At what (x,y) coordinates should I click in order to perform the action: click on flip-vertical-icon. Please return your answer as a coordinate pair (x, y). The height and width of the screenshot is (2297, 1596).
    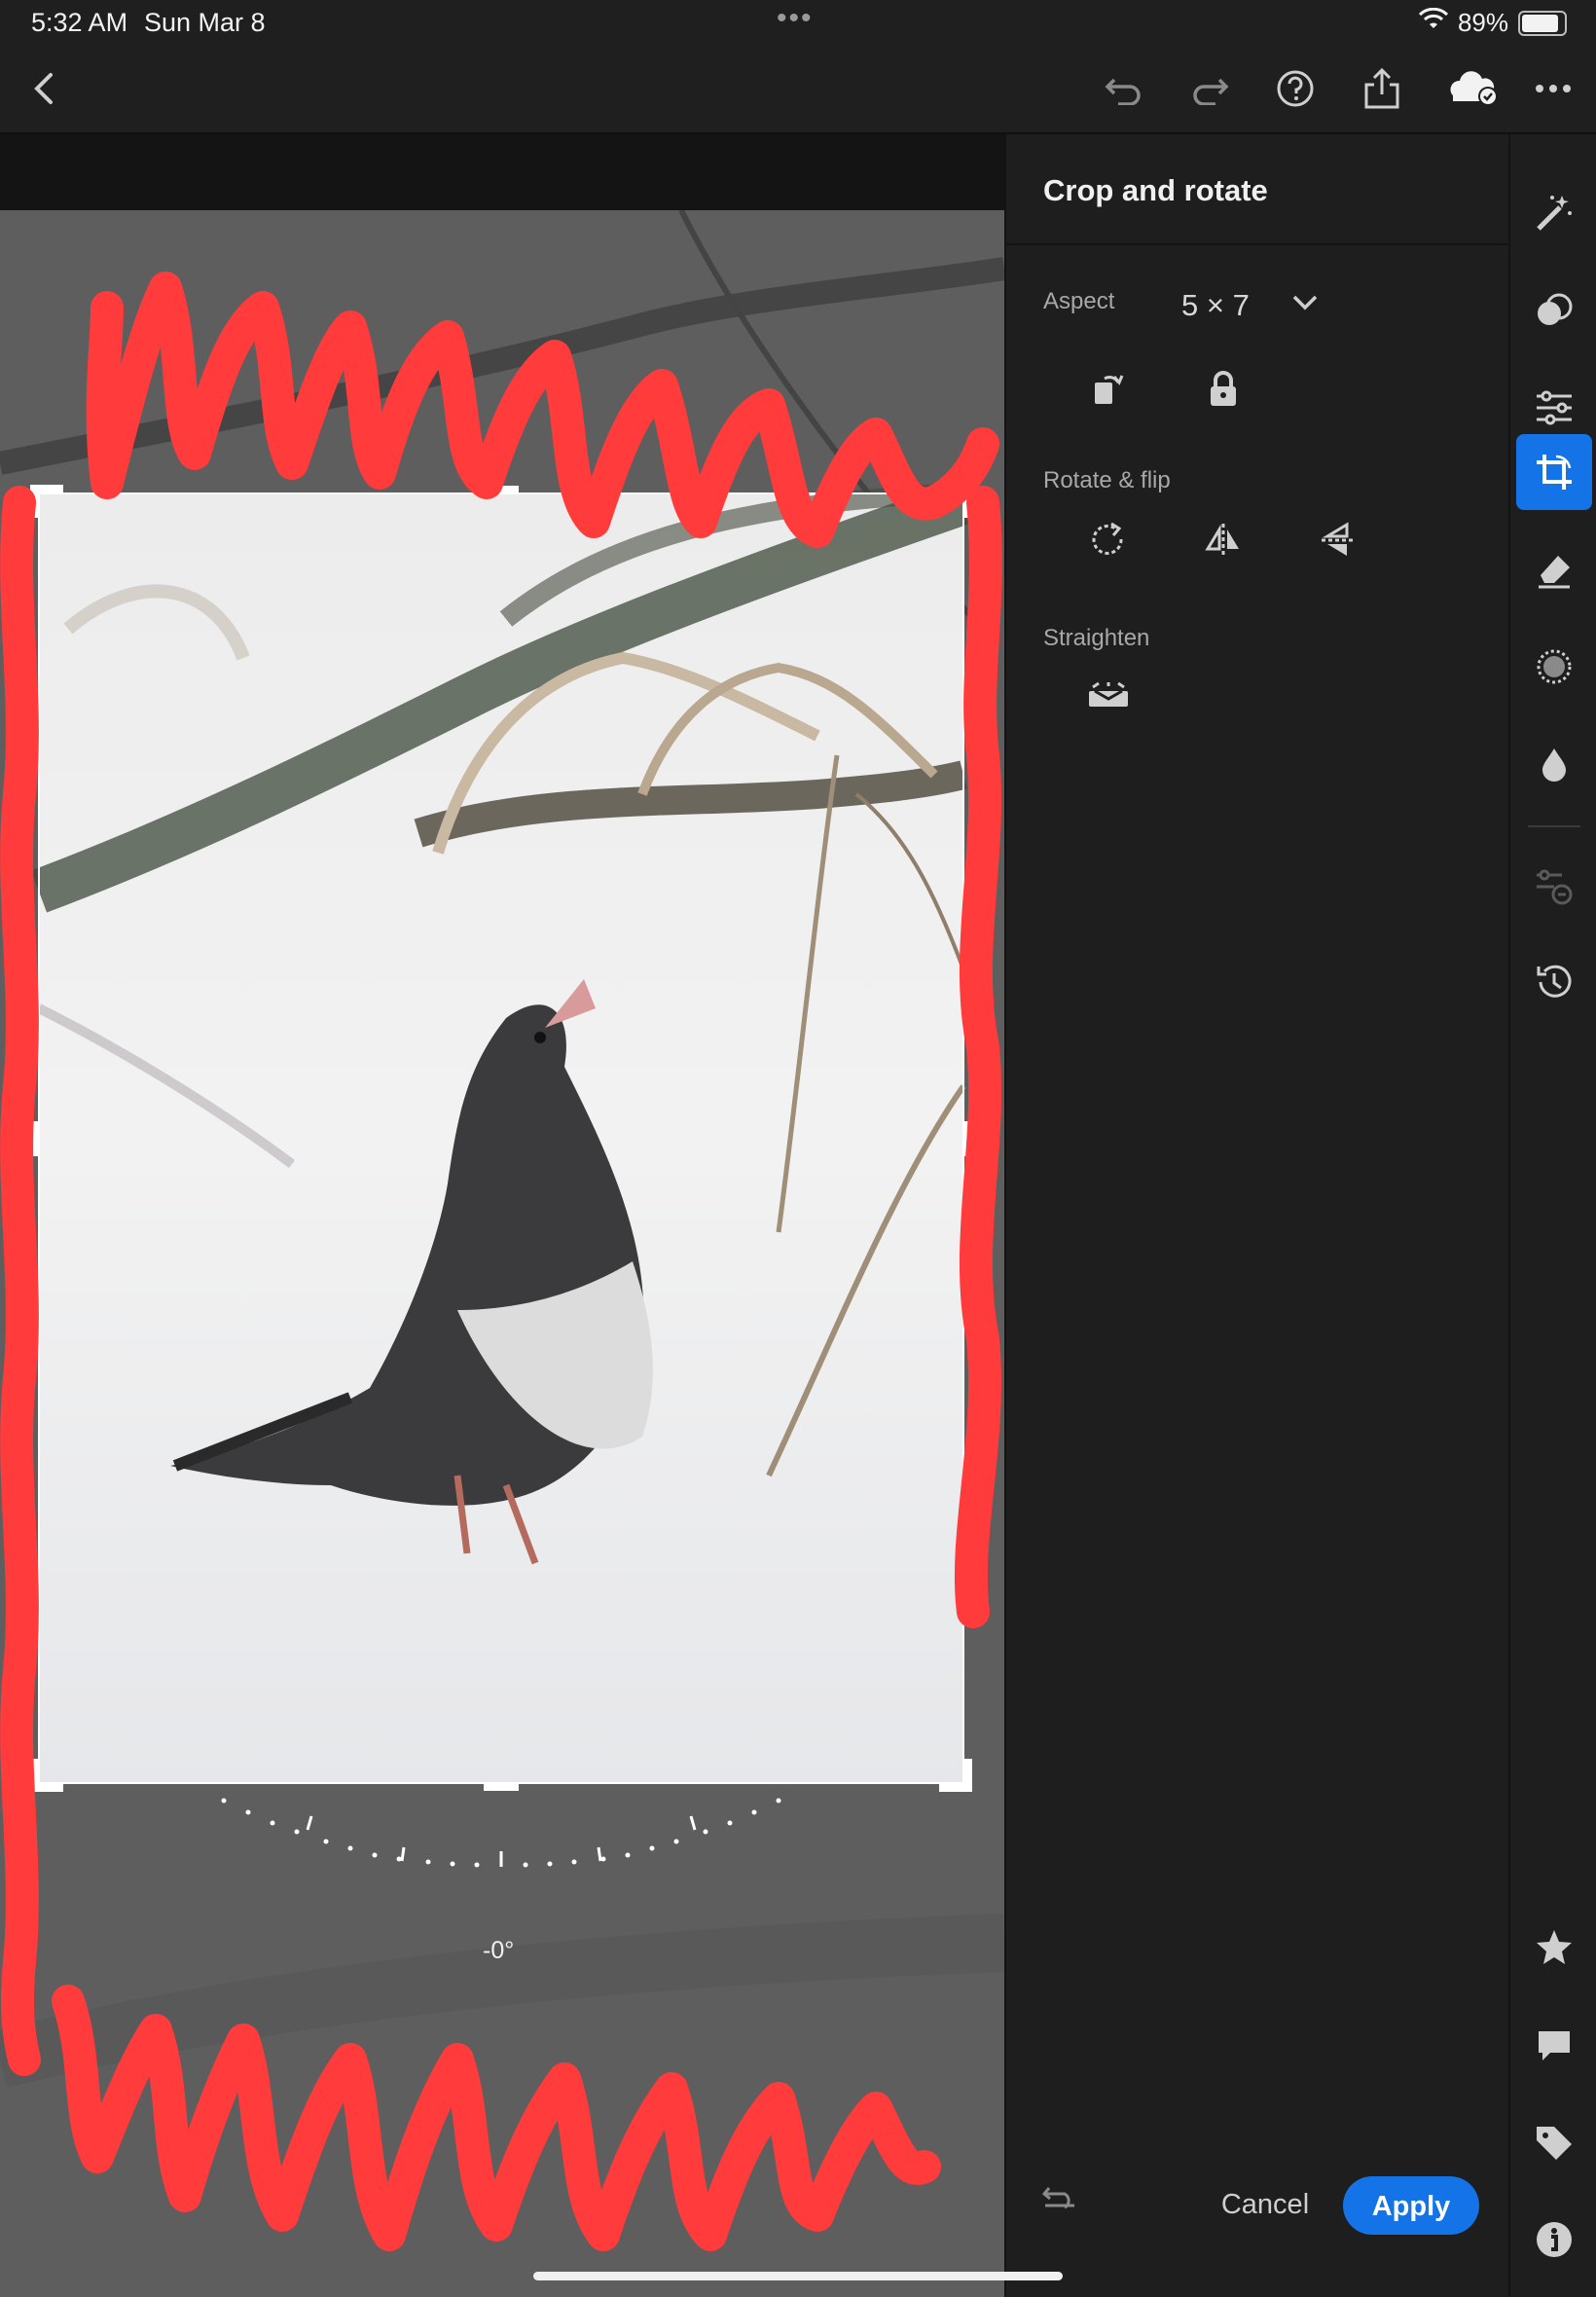
    Looking at the image, I should click on (1338, 540).